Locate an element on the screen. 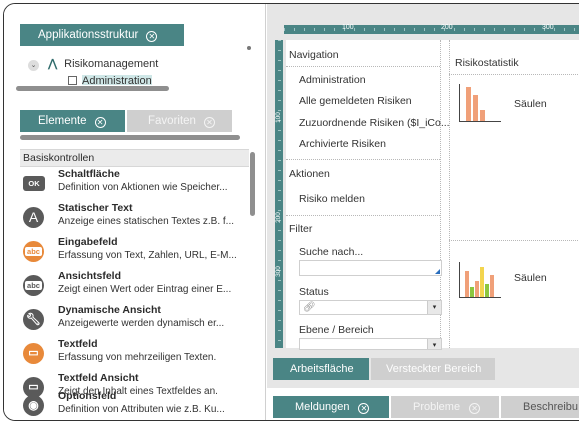  nav-link-administration: Administration is located at coordinates (332, 80).